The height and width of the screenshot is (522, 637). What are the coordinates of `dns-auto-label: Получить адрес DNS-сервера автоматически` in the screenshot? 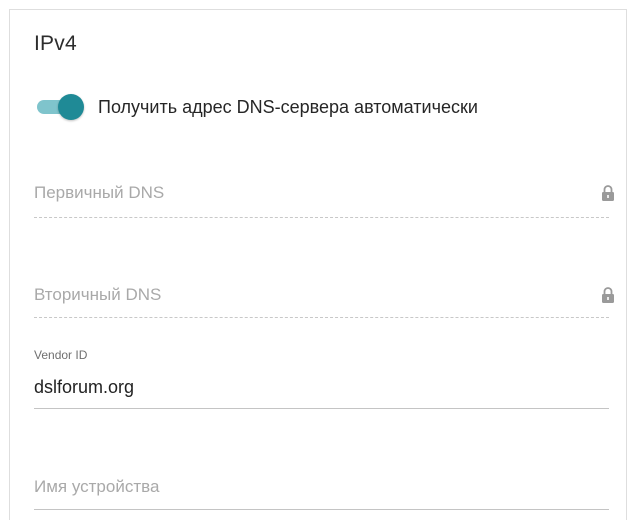 It's located at (288, 106).